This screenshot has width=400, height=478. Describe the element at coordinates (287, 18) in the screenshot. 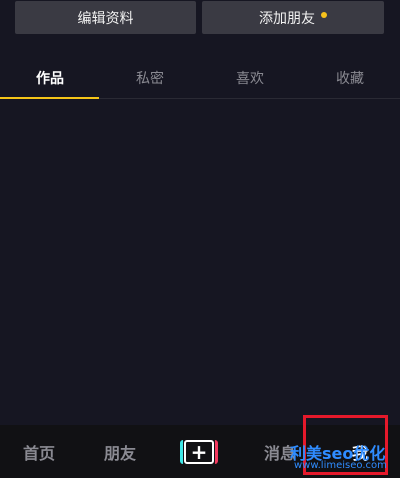

I see `add-friends-label: 添加朋友` at that location.